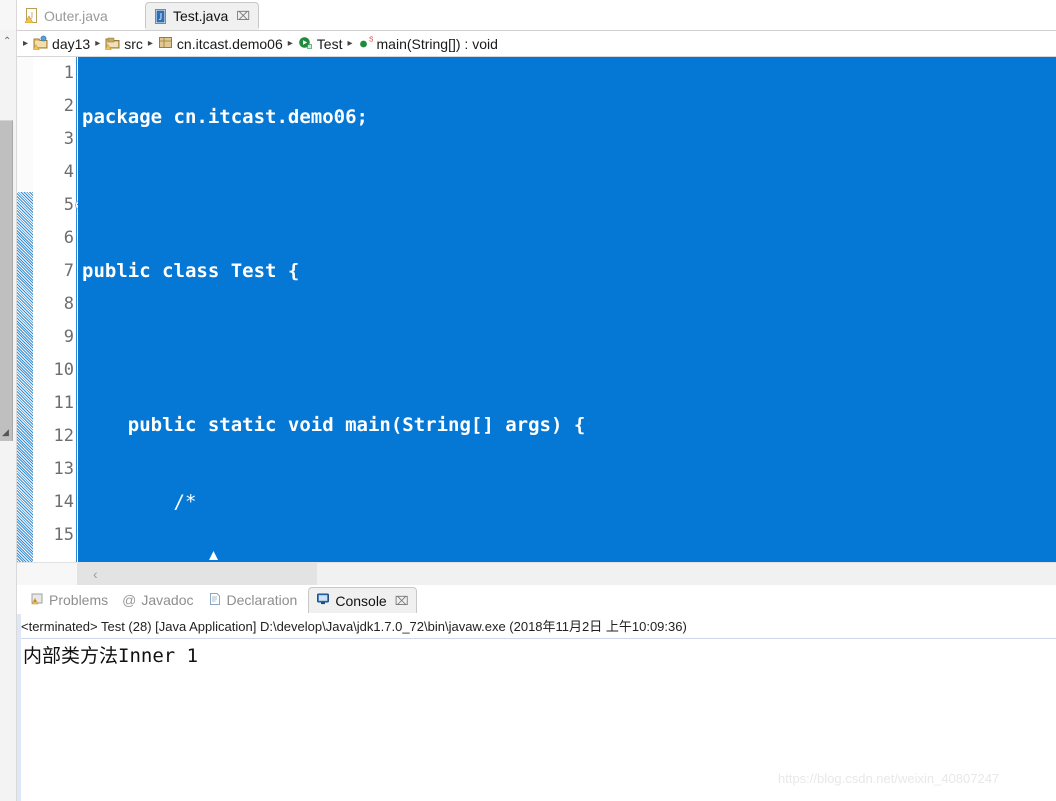 The height and width of the screenshot is (801, 1056). Describe the element at coordinates (63, 436) in the screenshot. I see `line-number: 12` at that location.